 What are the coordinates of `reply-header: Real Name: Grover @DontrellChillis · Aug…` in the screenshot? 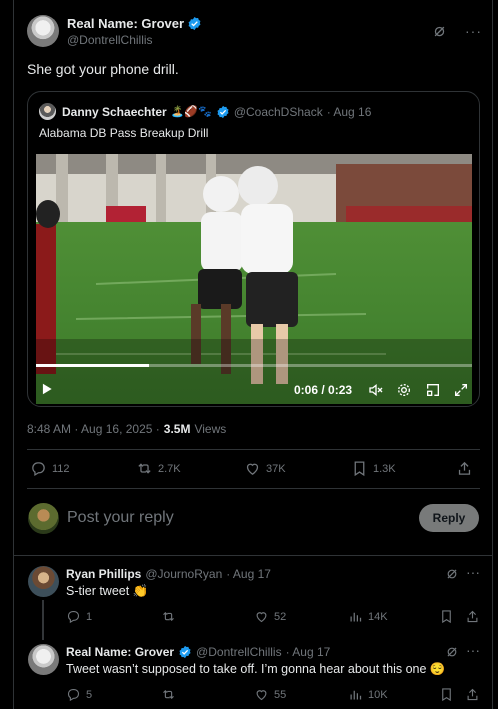 It's located at (198, 652).